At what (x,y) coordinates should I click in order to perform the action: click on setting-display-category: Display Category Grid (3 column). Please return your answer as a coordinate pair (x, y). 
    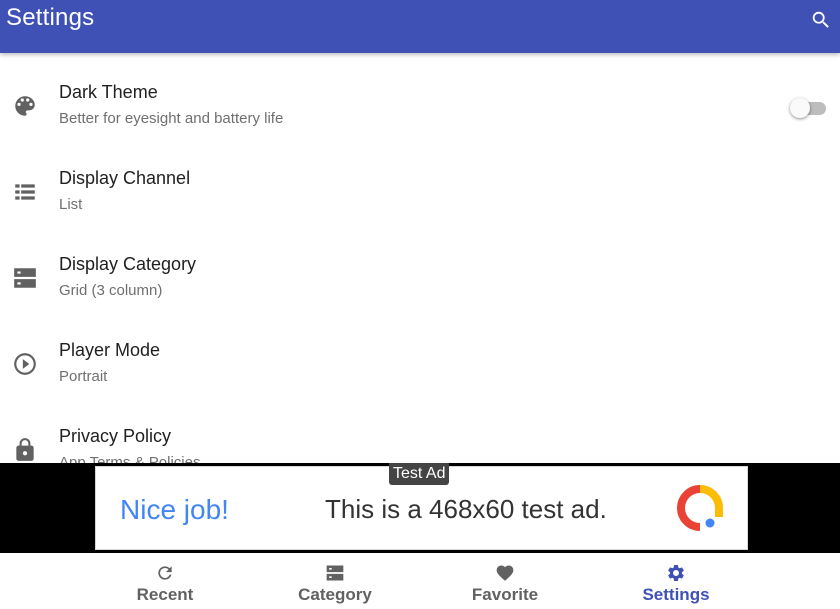
    Looking at the image, I should click on (420, 268).